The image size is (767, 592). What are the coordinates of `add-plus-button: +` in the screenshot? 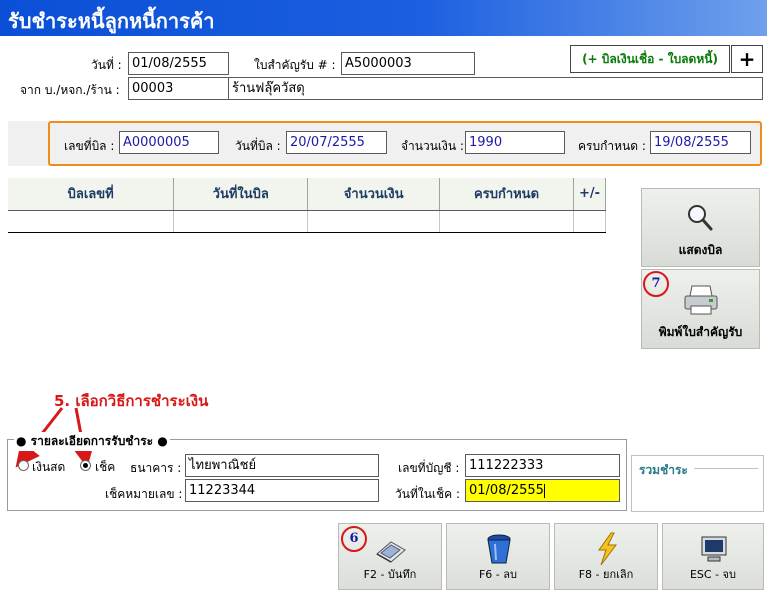 It's located at (747, 59).